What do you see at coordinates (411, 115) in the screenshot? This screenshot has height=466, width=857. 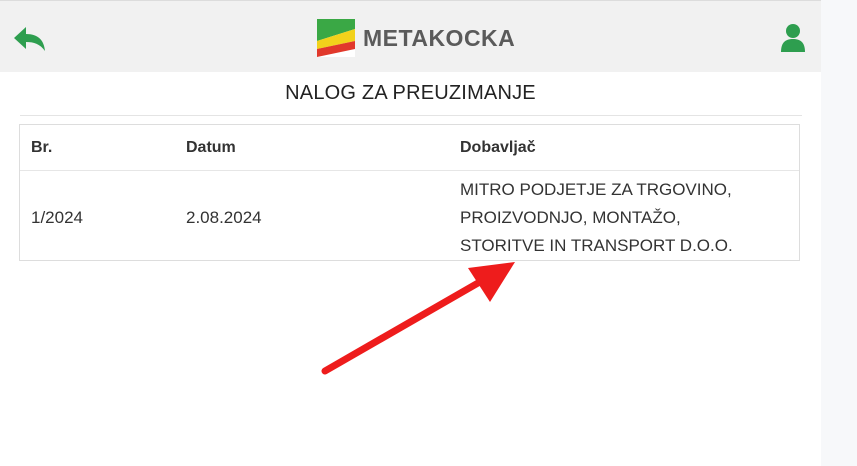 I see `divider` at bounding box center [411, 115].